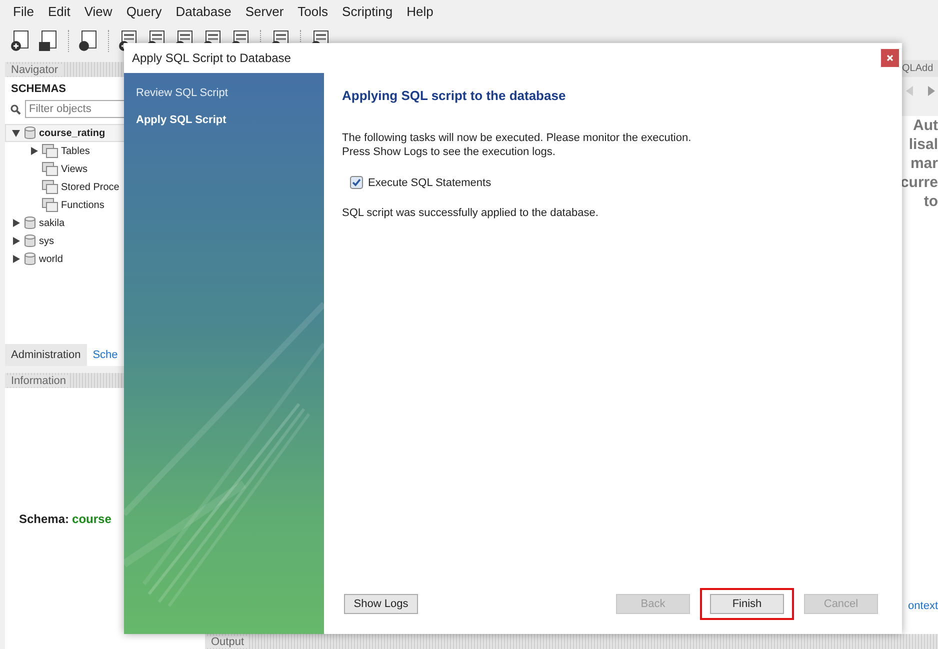  I want to click on menu-item: View, so click(98, 11).